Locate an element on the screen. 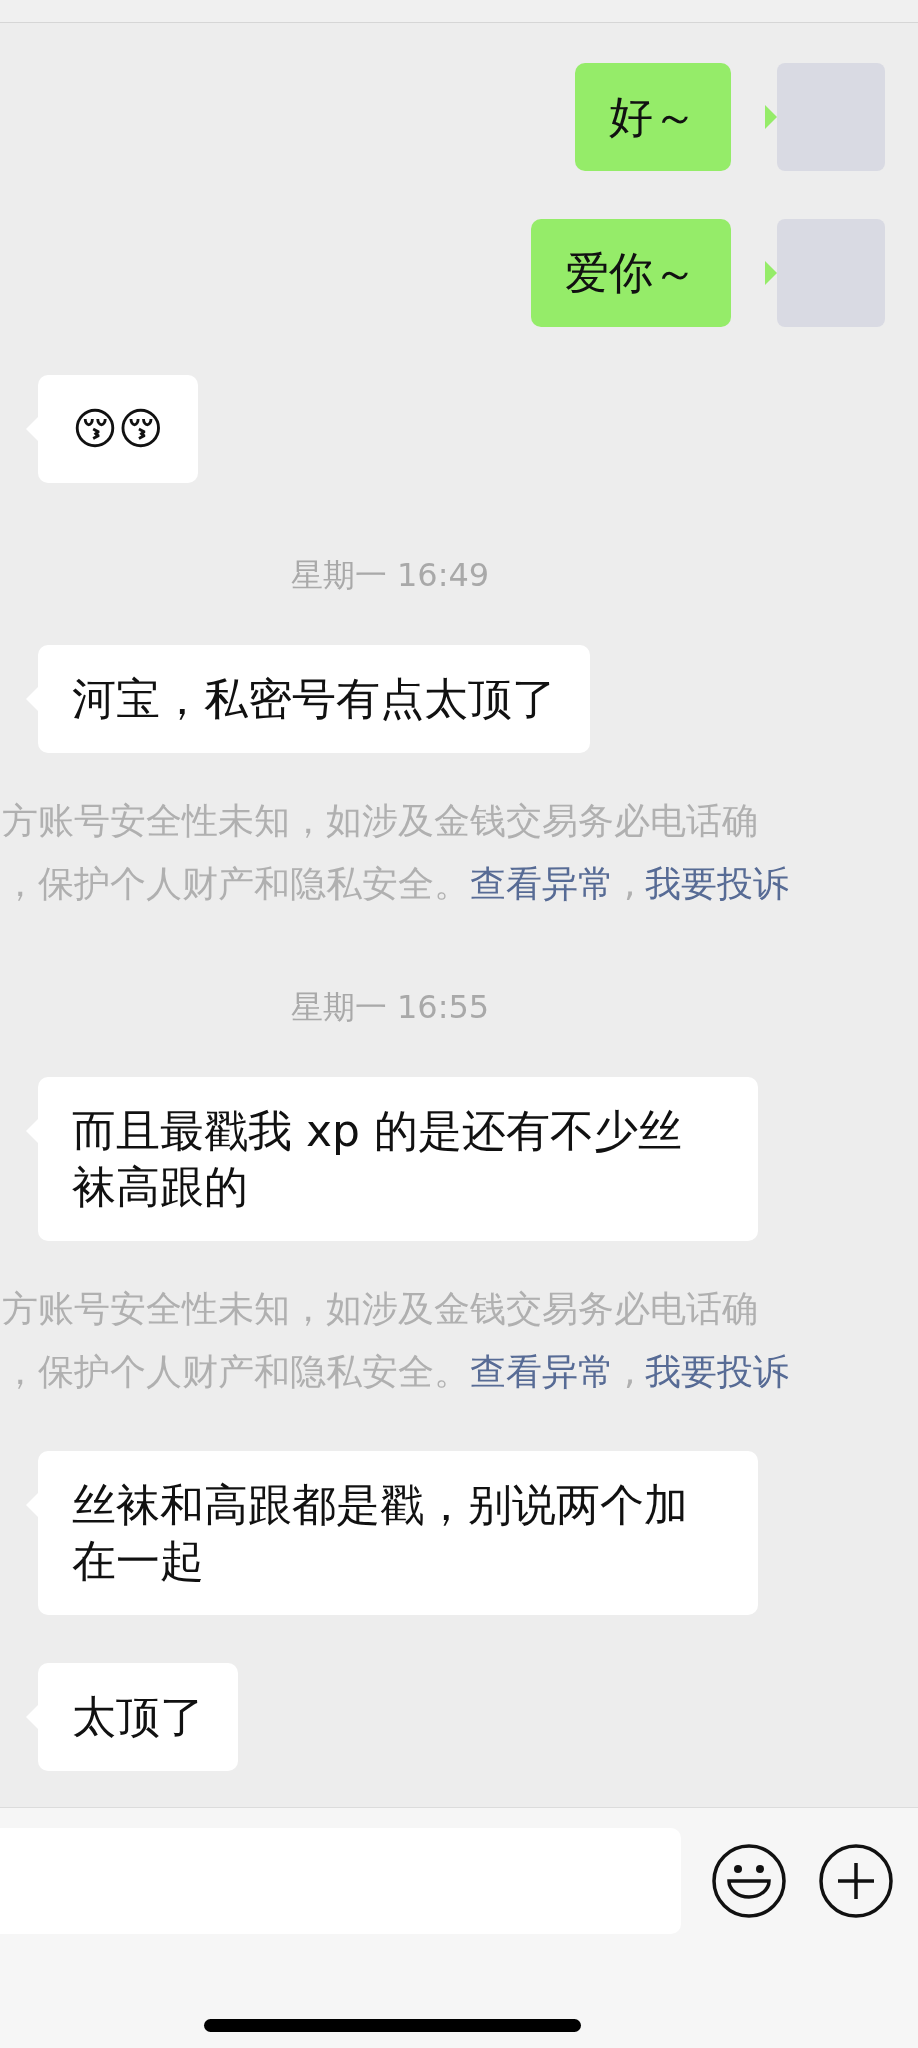 This screenshot has width=918, height=2048. message-bubble: 太顶了 is located at coordinates (138, 1717).